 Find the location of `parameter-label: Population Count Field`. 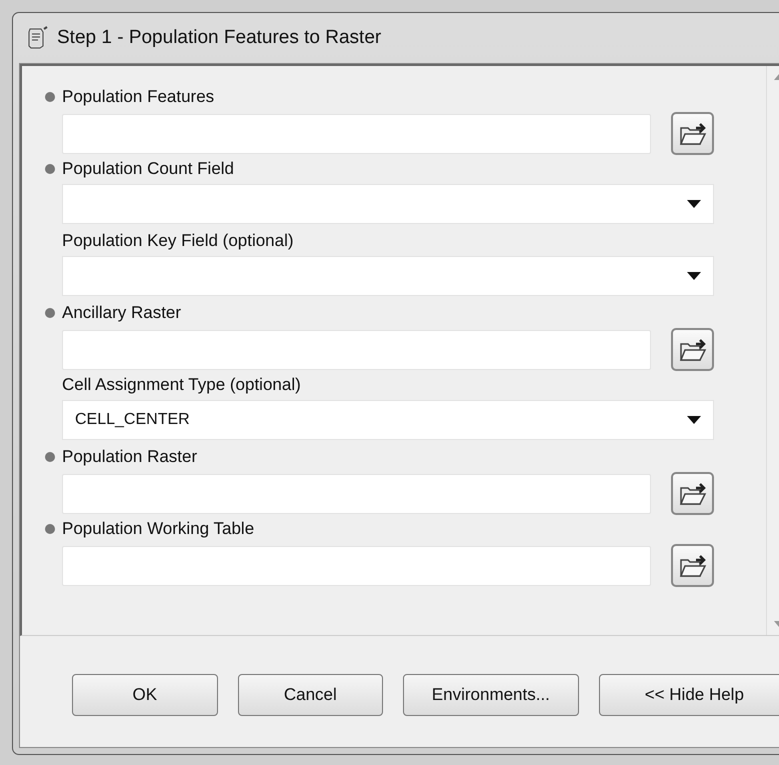

parameter-label: Population Count Field is located at coordinates (148, 169).